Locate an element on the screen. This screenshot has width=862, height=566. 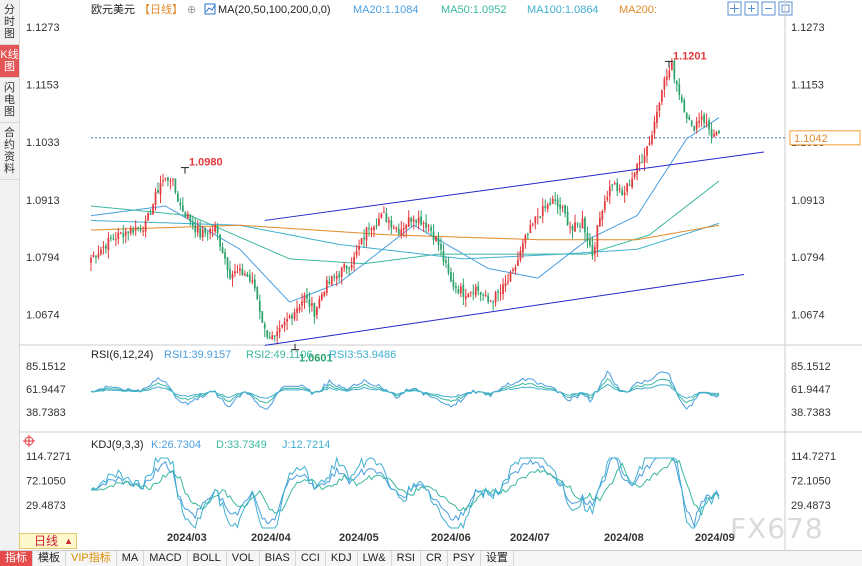
kdj-line is located at coordinates (405, 487).